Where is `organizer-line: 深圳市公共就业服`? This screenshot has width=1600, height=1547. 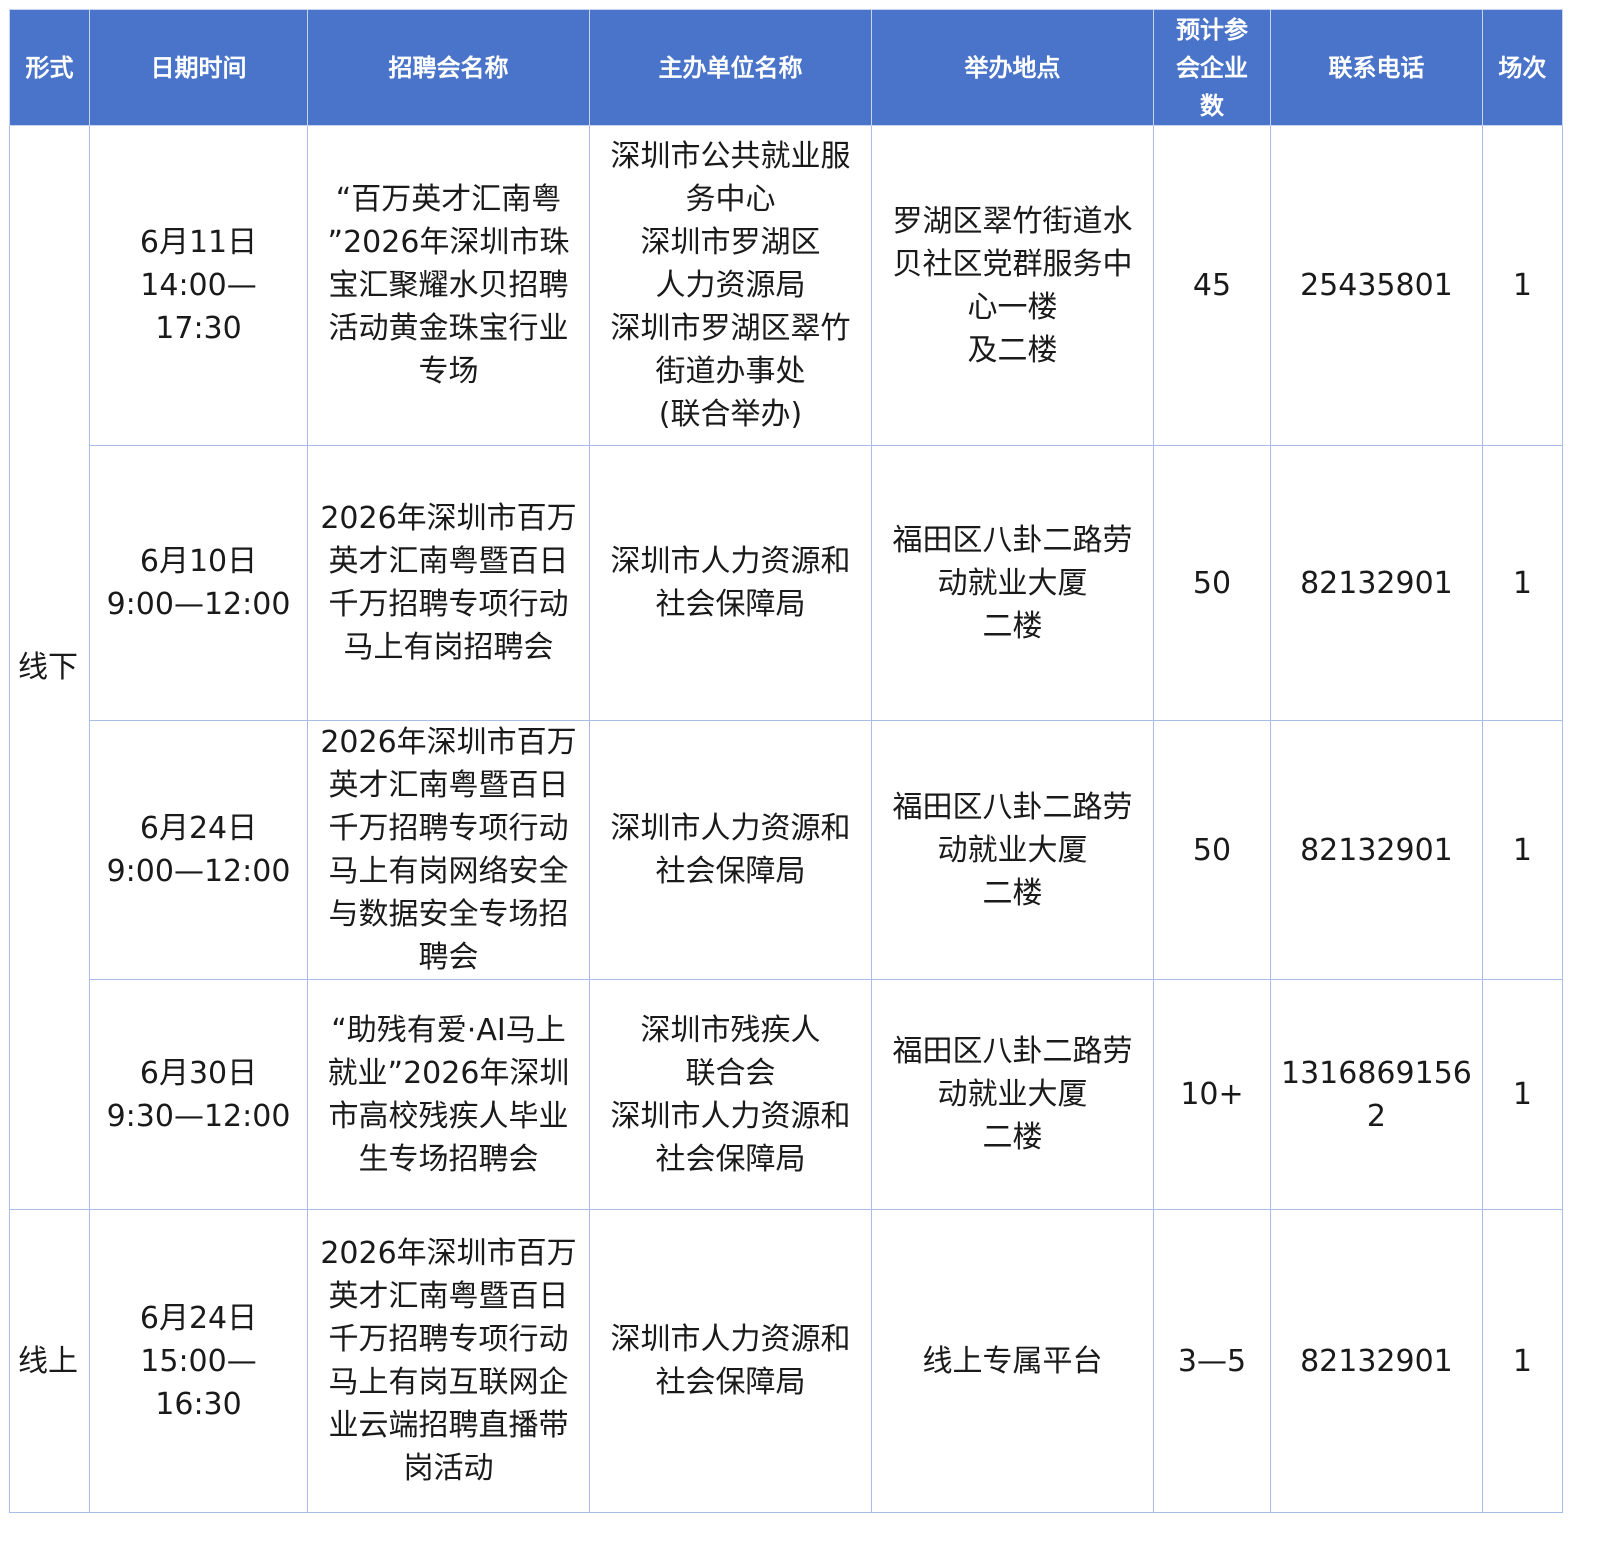
organizer-line: 深圳市公共就业服 is located at coordinates (730, 156).